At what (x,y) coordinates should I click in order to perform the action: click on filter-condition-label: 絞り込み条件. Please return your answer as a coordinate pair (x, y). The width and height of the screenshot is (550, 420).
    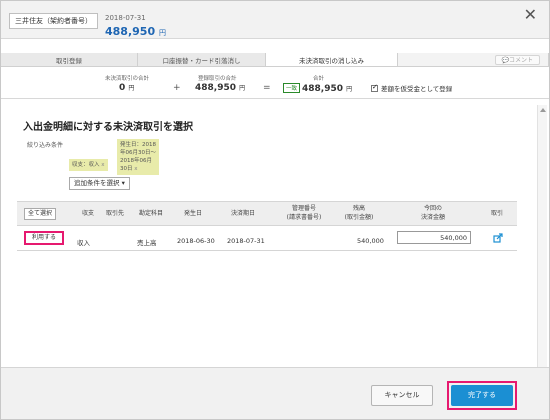
    Looking at the image, I should click on (45, 145).